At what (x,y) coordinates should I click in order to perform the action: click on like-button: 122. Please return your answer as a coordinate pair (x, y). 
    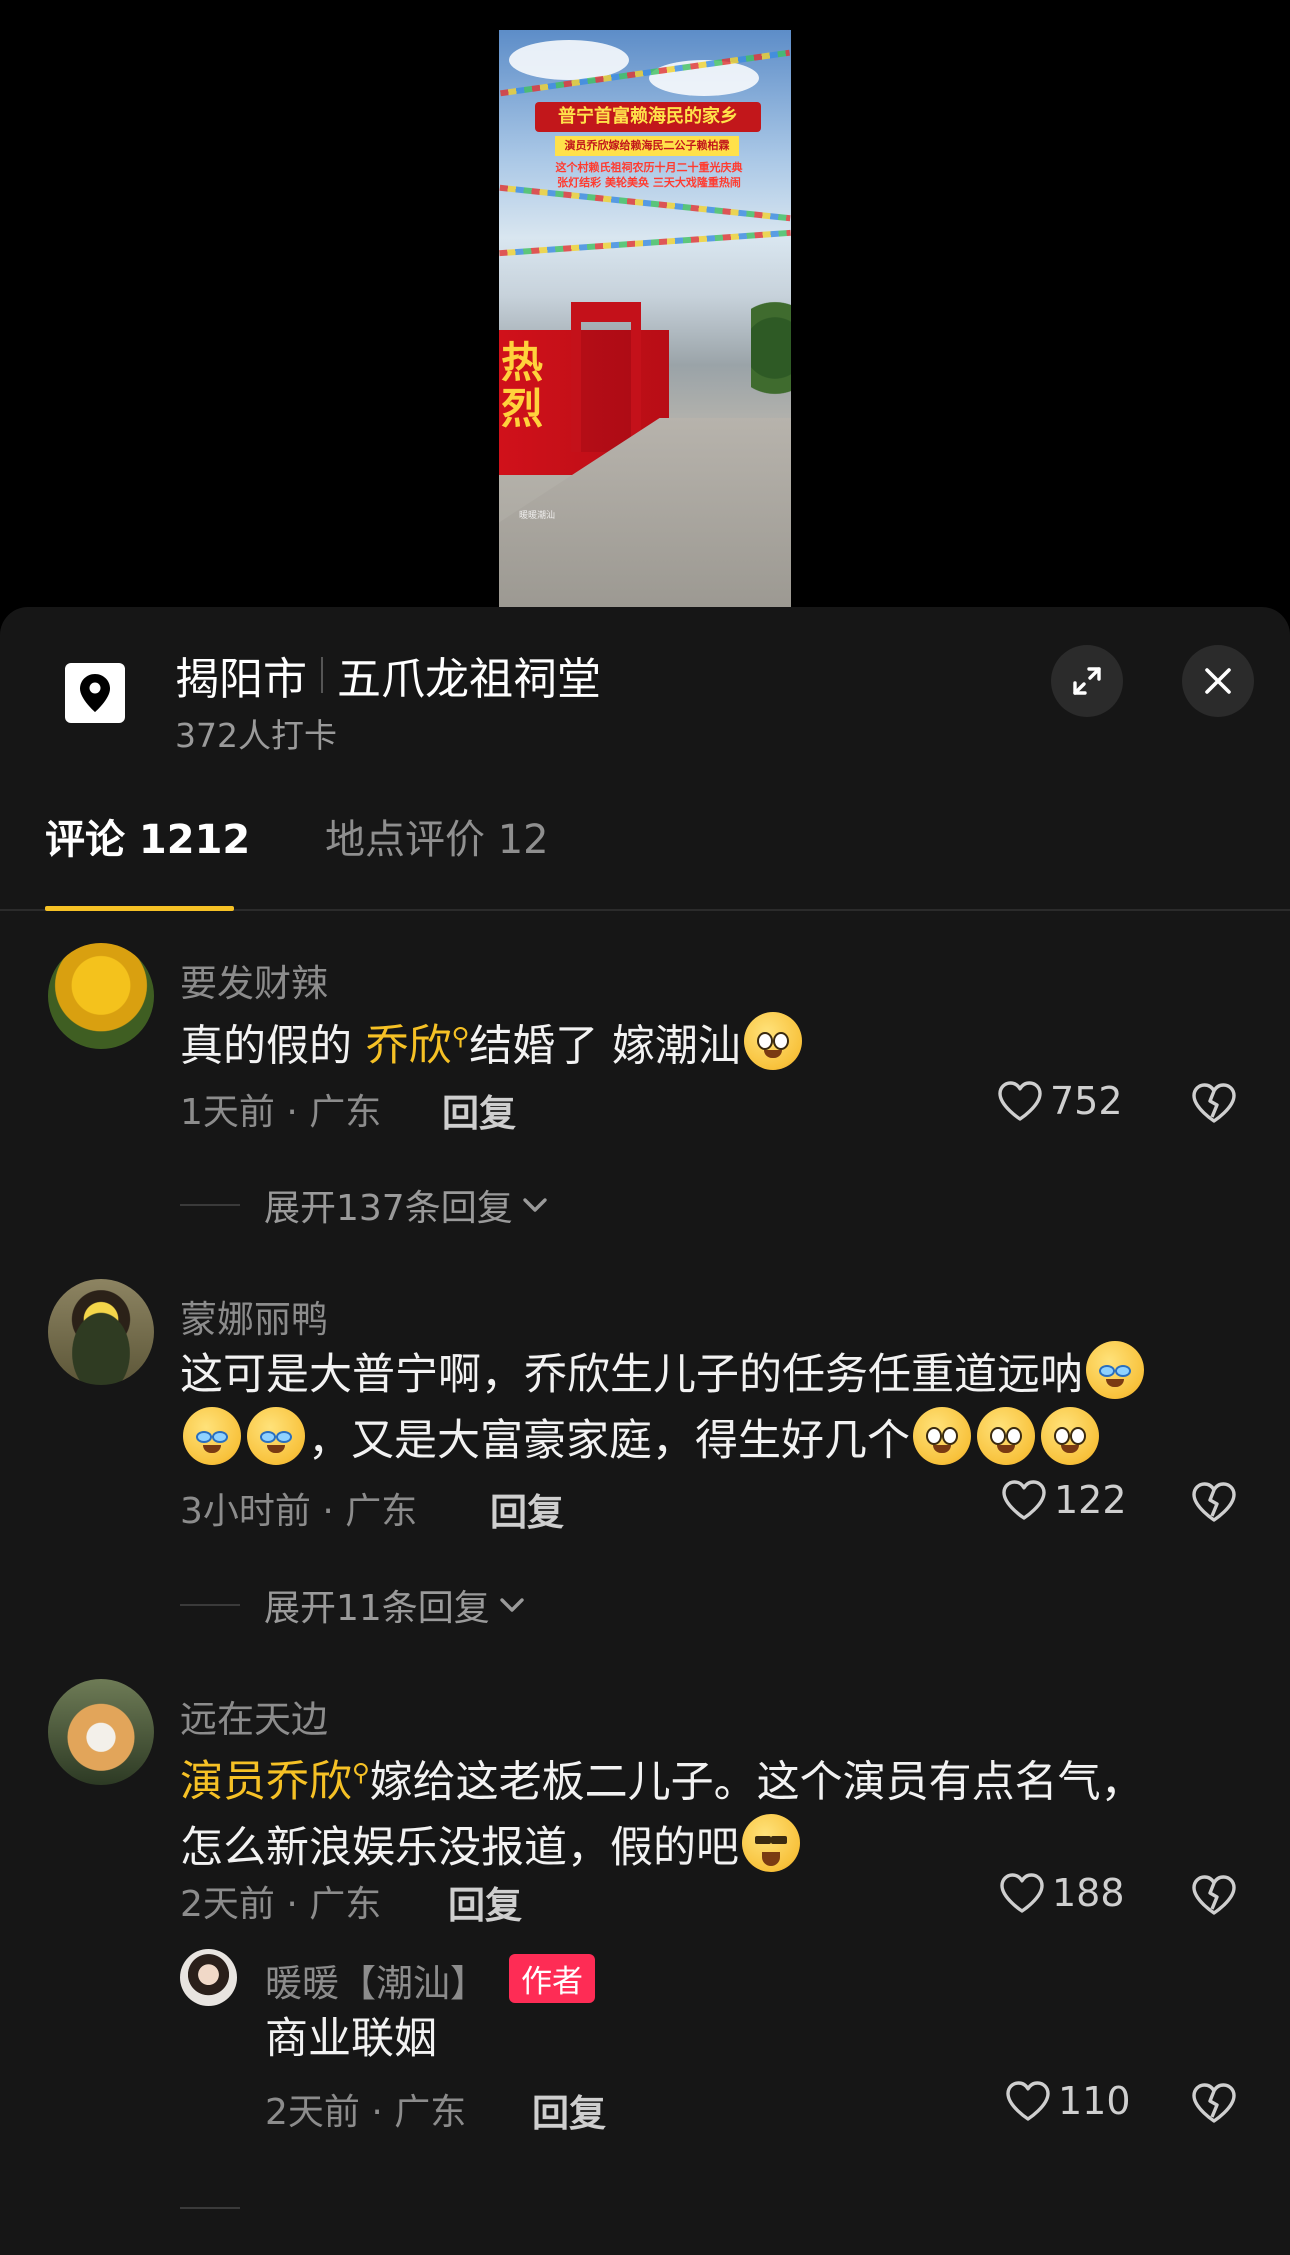
    Looking at the image, I should click on (1063, 1500).